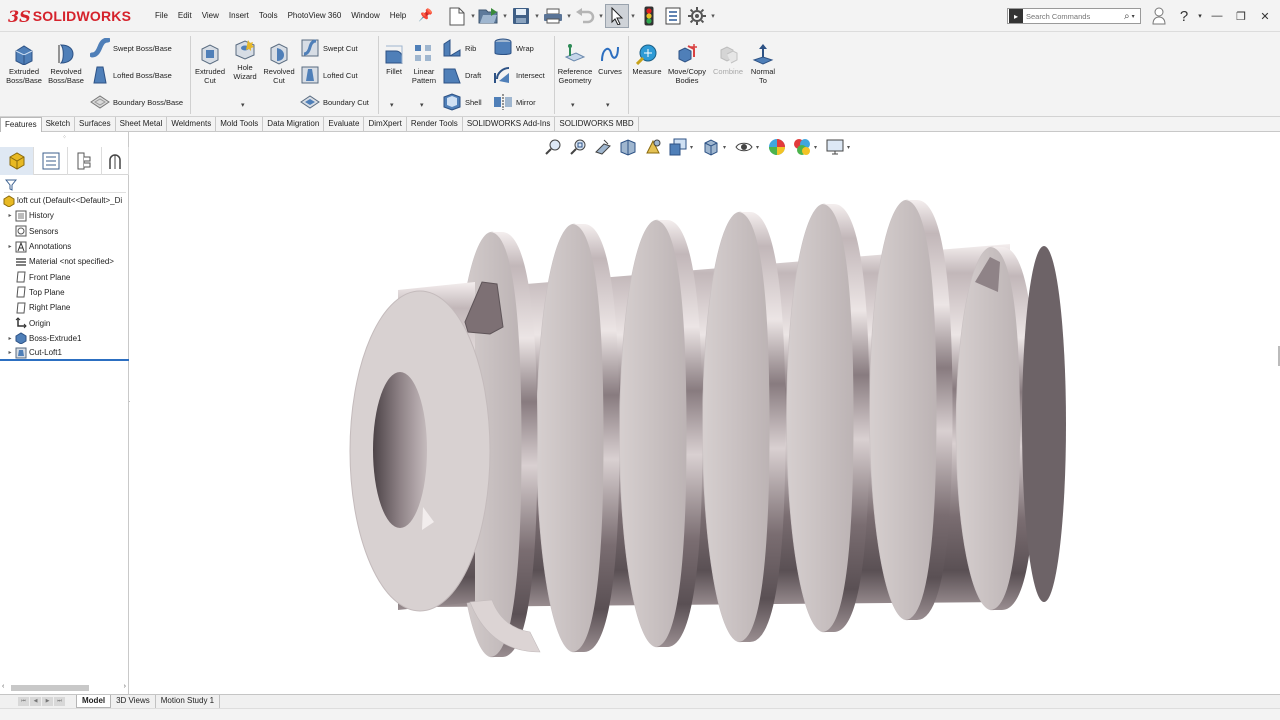  Describe the element at coordinates (329, 48) in the screenshot. I see `swept-cut-button: Swept Cut` at that location.